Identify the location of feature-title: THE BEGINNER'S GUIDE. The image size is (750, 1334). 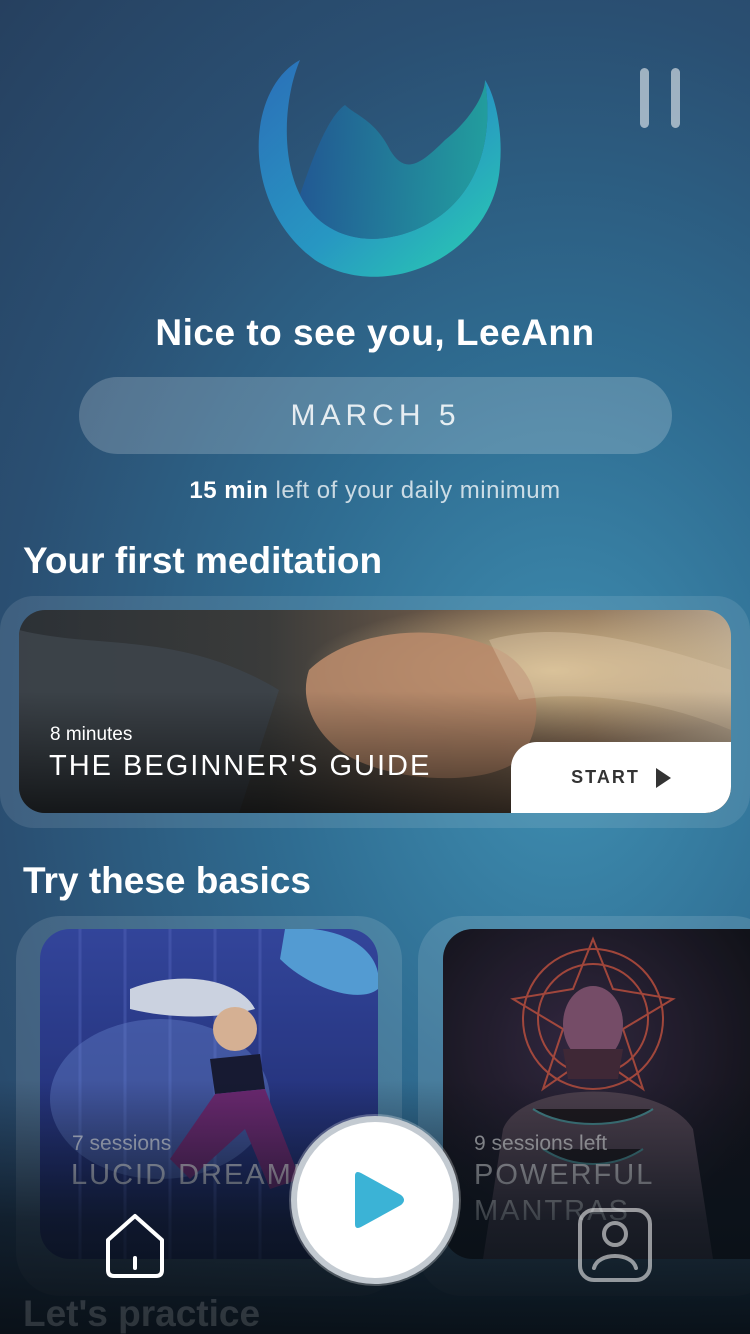
(240, 766).